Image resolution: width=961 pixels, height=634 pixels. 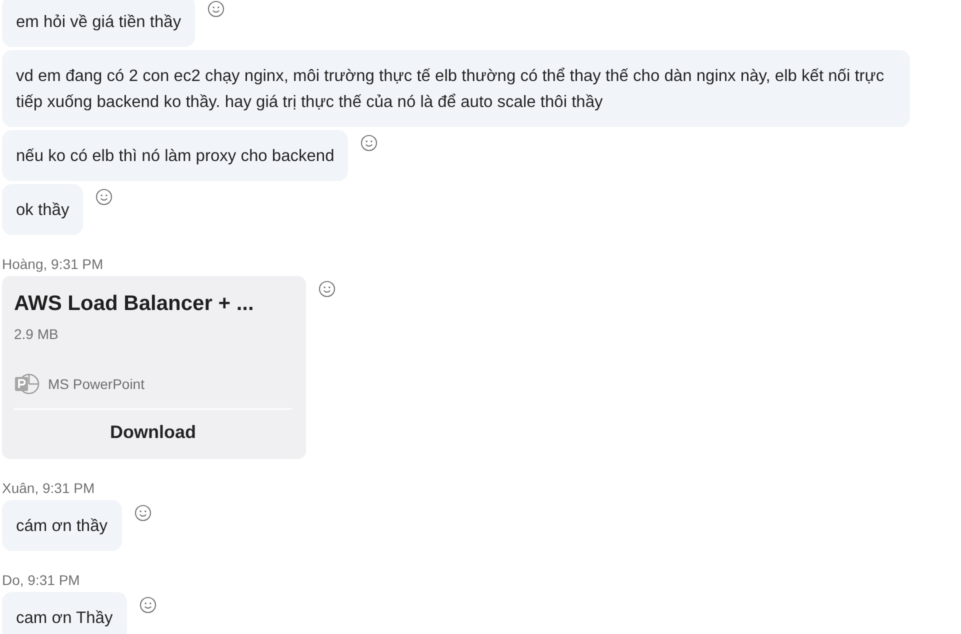 I want to click on sender-timestamp: Do, 9:31 PM, so click(x=41, y=580).